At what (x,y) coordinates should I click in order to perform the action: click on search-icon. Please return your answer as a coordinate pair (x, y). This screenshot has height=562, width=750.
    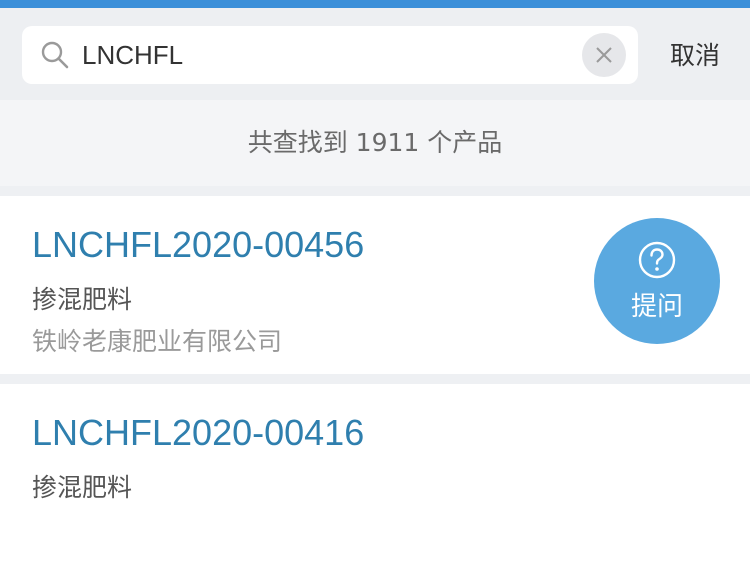
    Looking at the image, I should click on (55, 55).